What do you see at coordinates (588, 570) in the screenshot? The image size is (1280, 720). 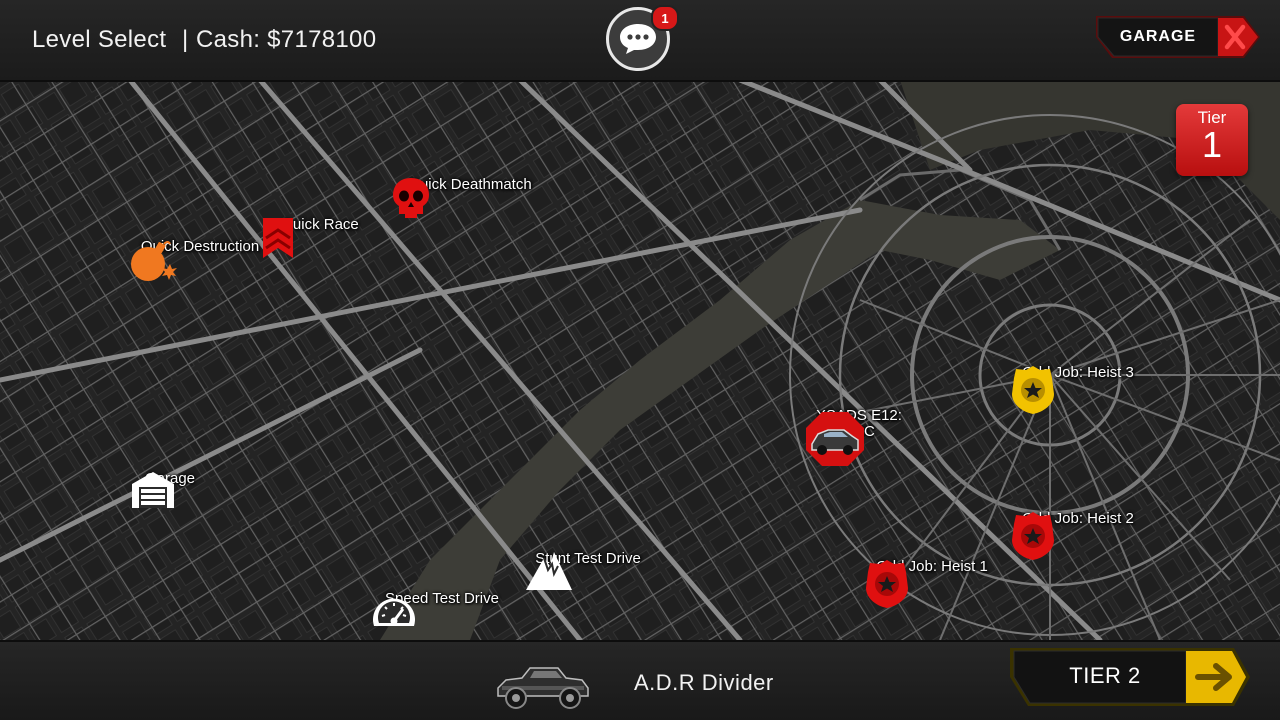 I see `marker-stunt-test-drive: Stunt Test Drive` at bounding box center [588, 570].